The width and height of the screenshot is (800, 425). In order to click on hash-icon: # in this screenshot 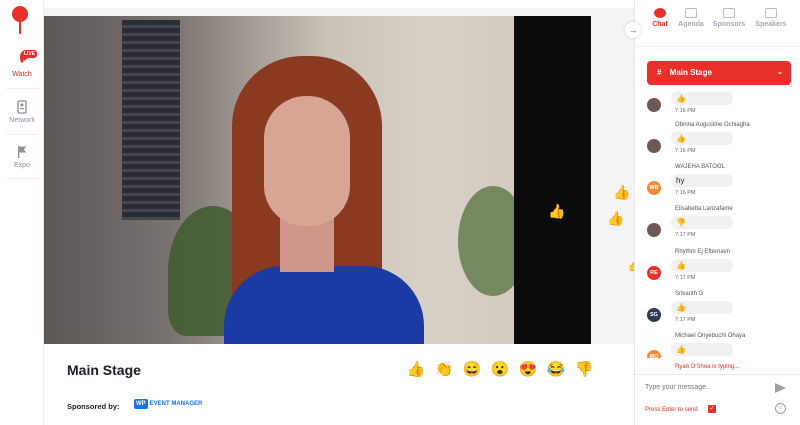, I will do `click(659, 72)`.